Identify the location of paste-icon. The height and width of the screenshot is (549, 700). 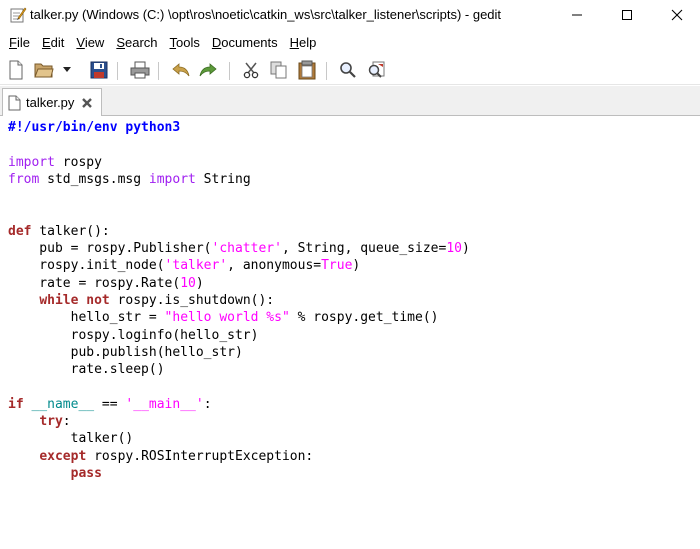
(307, 70).